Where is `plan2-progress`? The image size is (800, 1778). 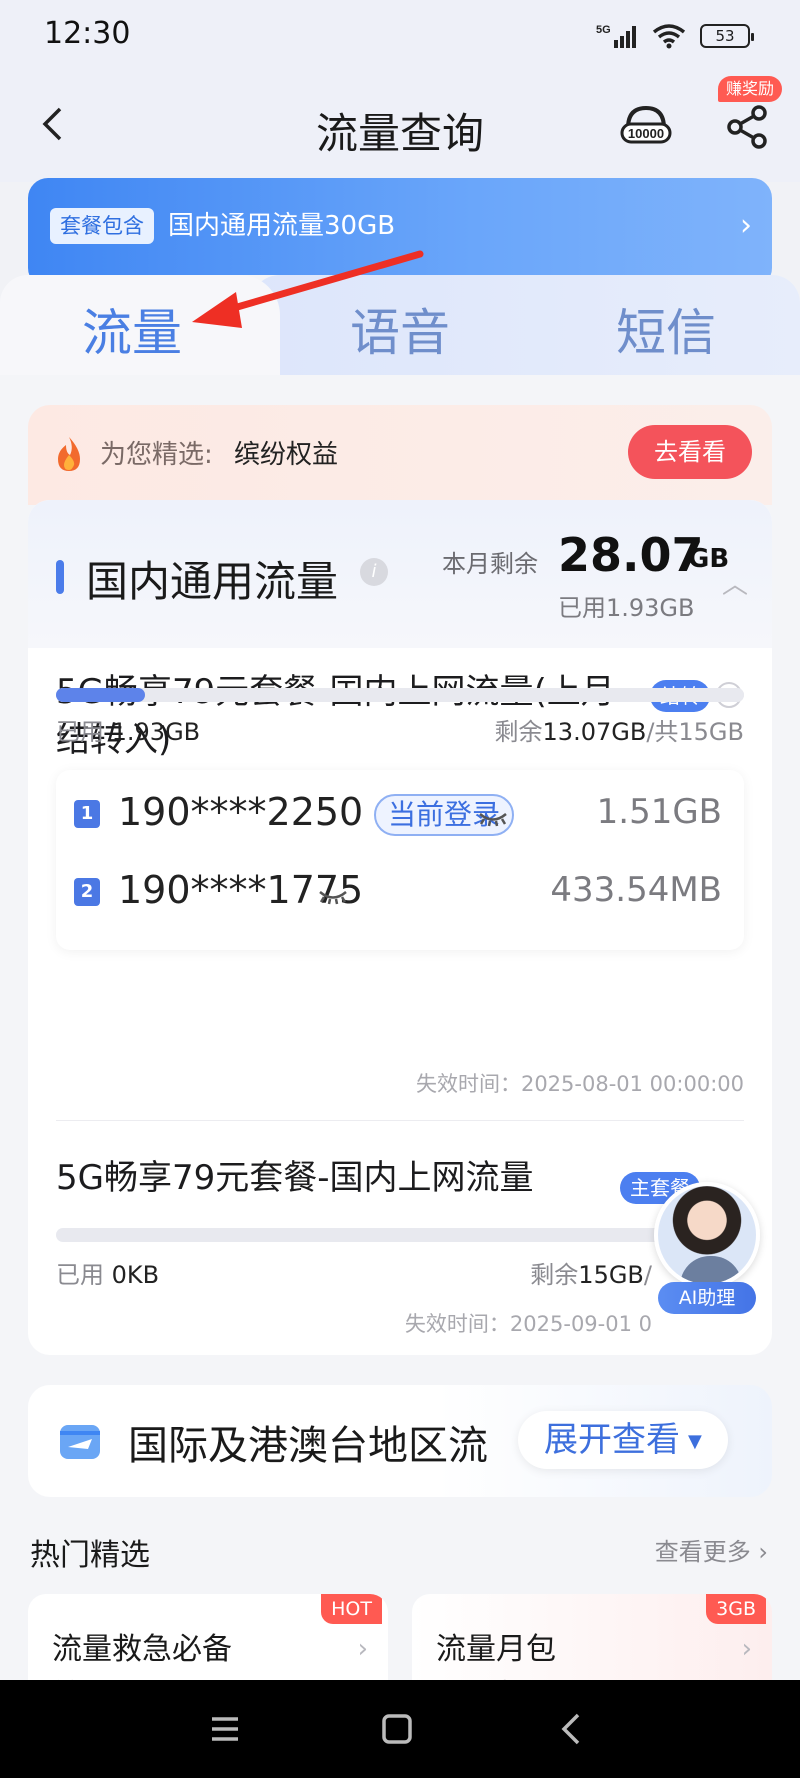
plan2-progress is located at coordinates (400, 1235).